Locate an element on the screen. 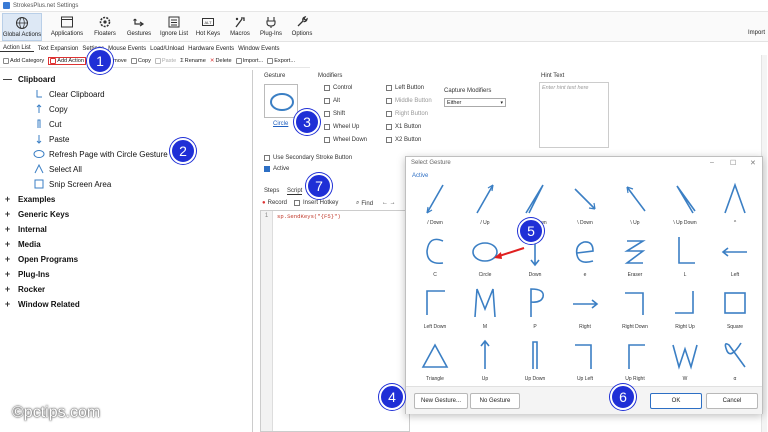 Image resolution: width=768 pixels, height=432 pixels. tree-item-clear-clipboard: Clear Clipboard is located at coordinates (69, 94).